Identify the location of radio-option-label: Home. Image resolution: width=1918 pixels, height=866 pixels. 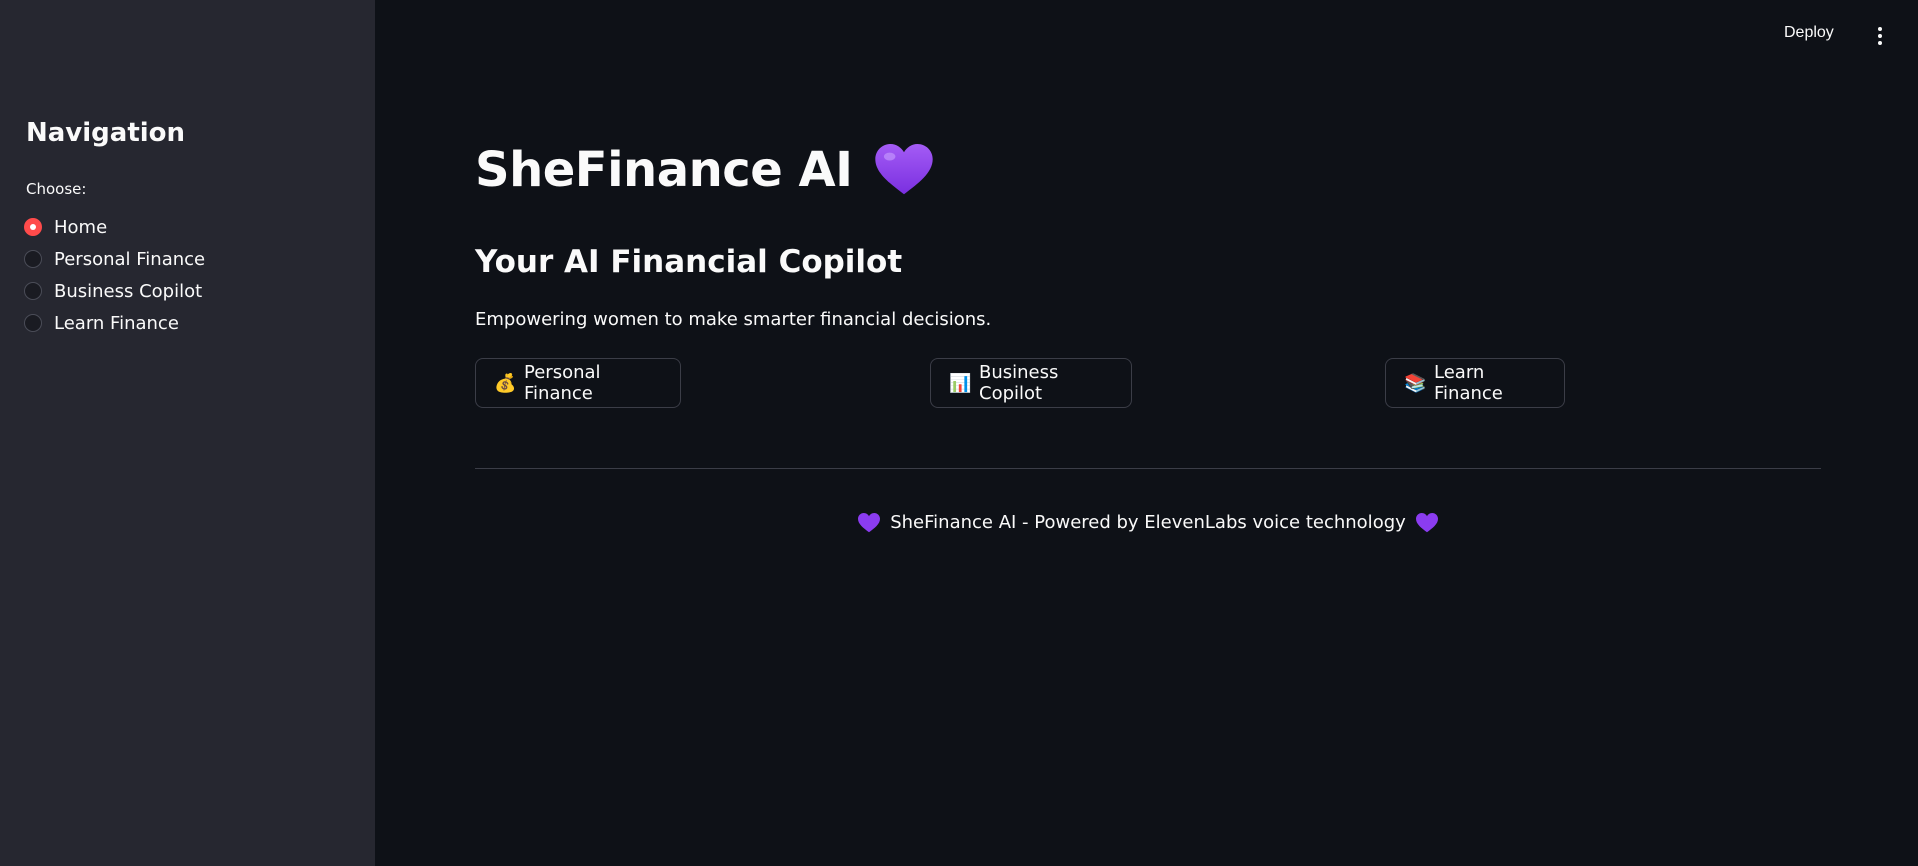
(81, 227).